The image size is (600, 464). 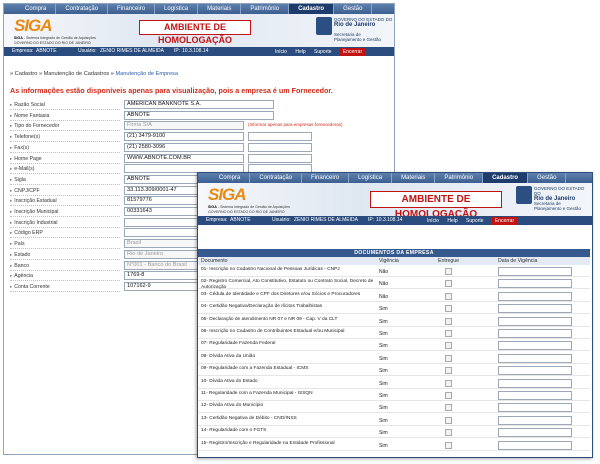 What do you see at coordinates (164, 201) in the screenshot?
I see `form-field-input: 81579776` at bounding box center [164, 201].